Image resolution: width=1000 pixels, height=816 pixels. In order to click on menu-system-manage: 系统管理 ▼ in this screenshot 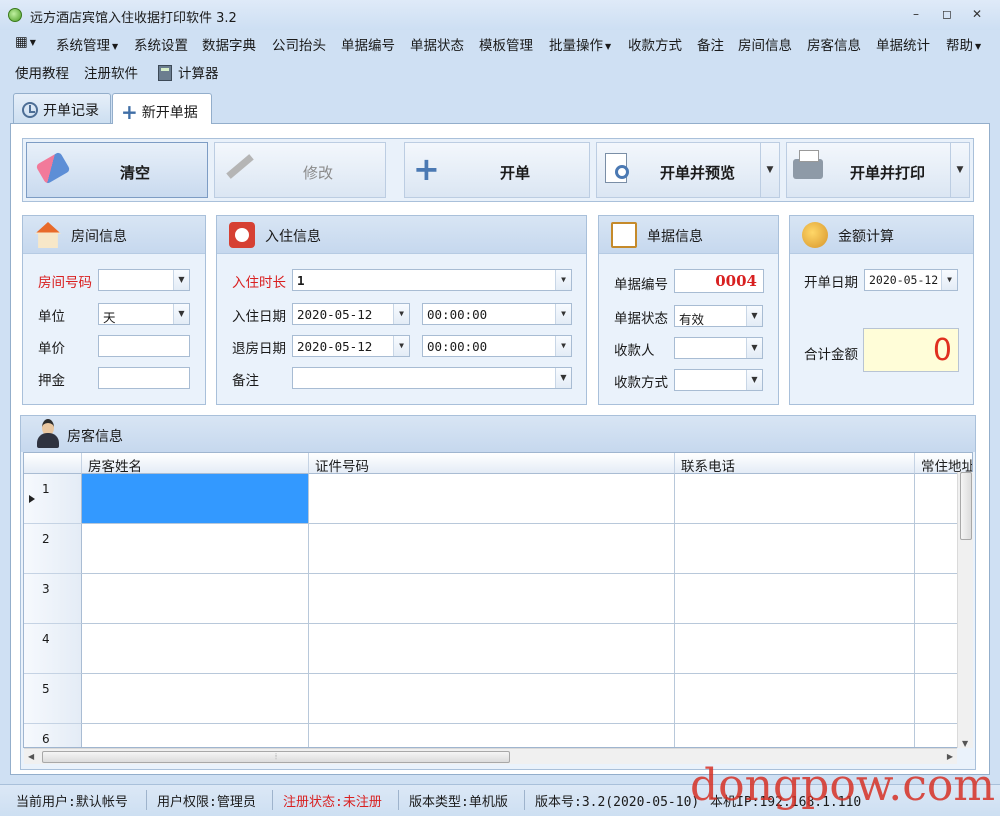, I will do `click(87, 44)`.